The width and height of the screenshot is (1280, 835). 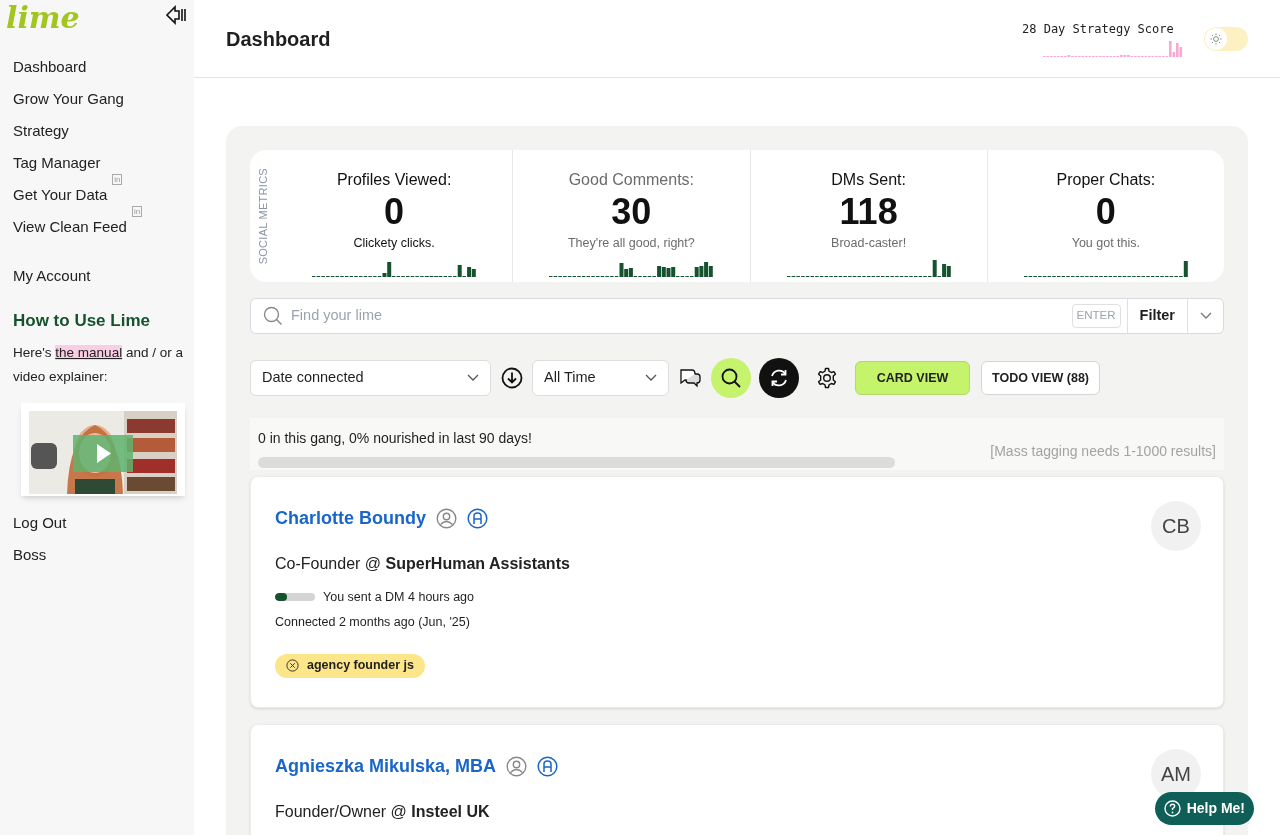 I want to click on settings-icon, so click(x=827, y=378).